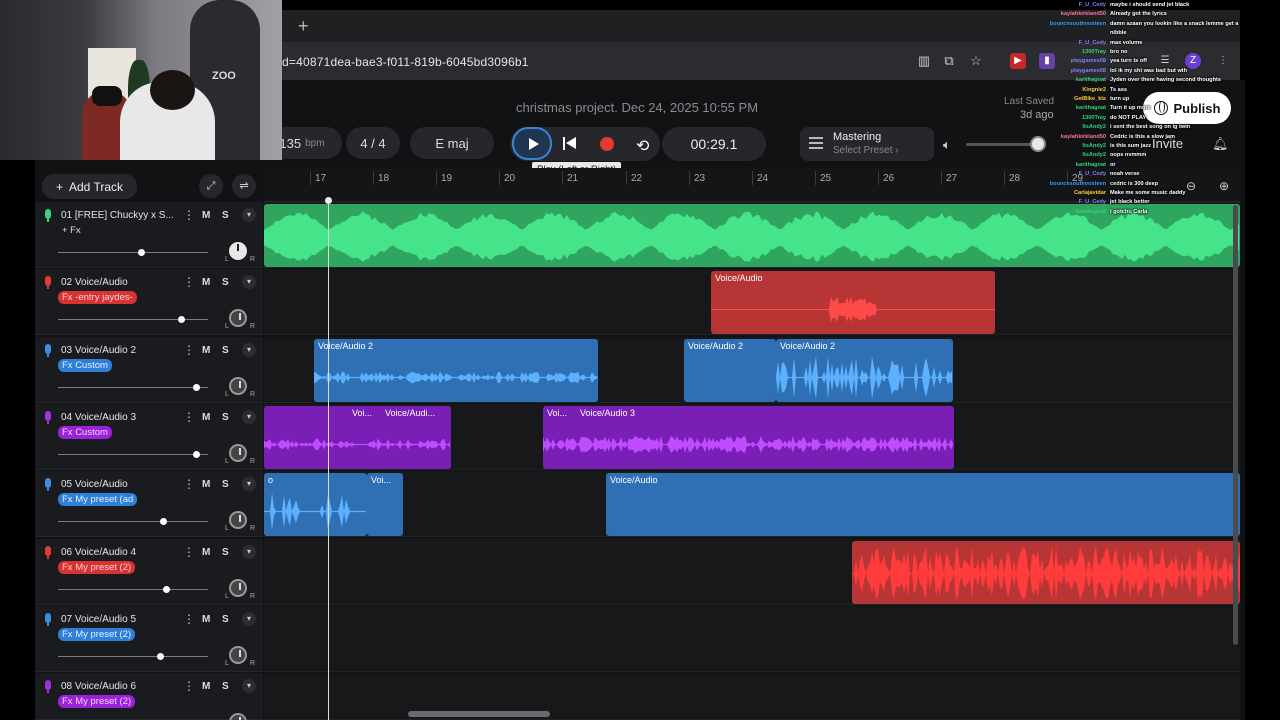  What do you see at coordinates (748, 437) in the screenshot?
I see `clip-voice-audio-3b: Voi... Voice/Audio 3` at bounding box center [748, 437].